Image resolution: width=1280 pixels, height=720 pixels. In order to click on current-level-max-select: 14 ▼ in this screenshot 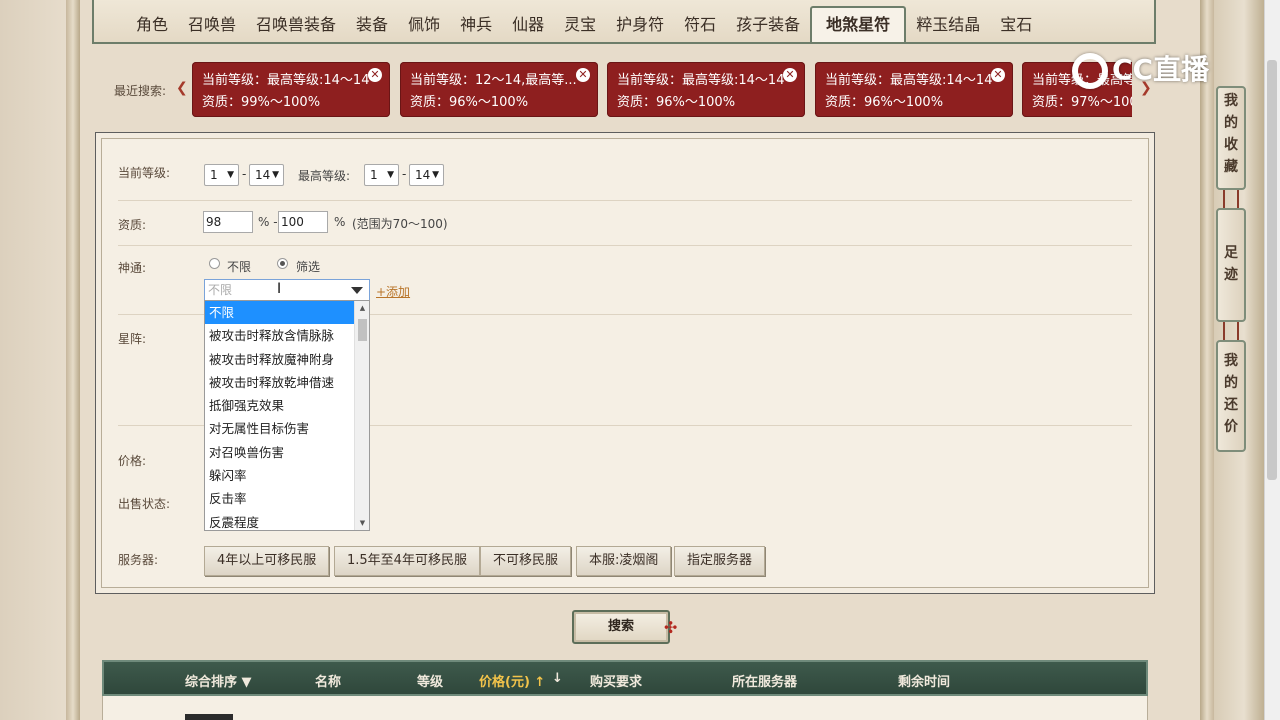, I will do `click(266, 175)`.